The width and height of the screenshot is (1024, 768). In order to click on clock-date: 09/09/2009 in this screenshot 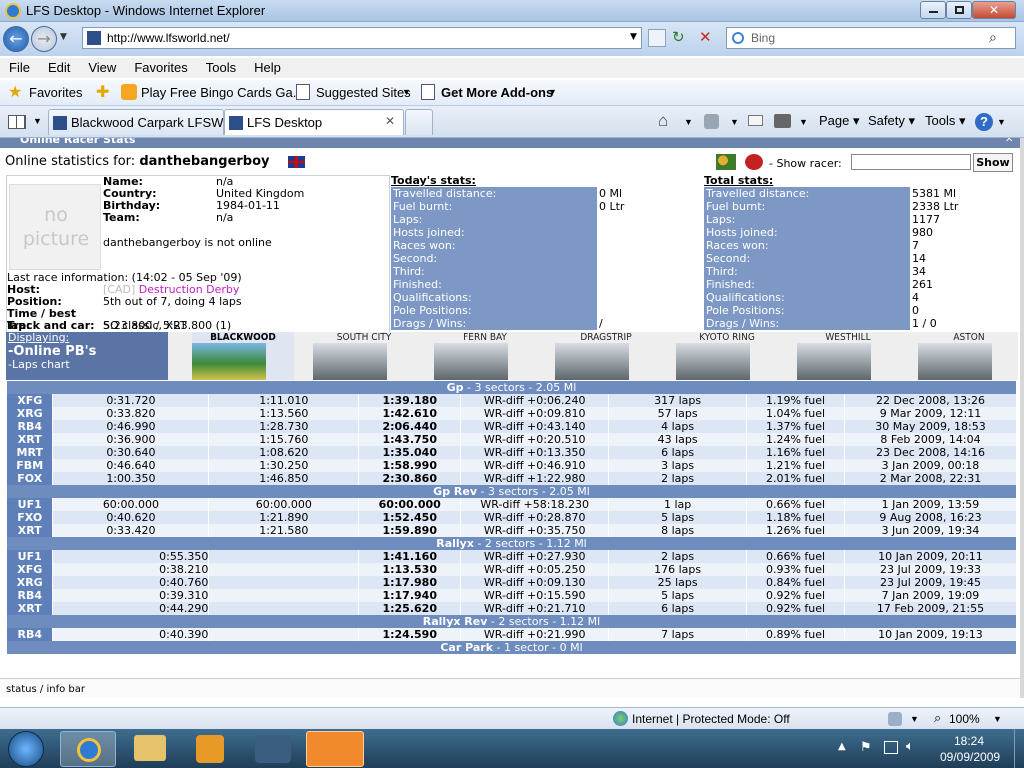, I will do `click(970, 757)`.